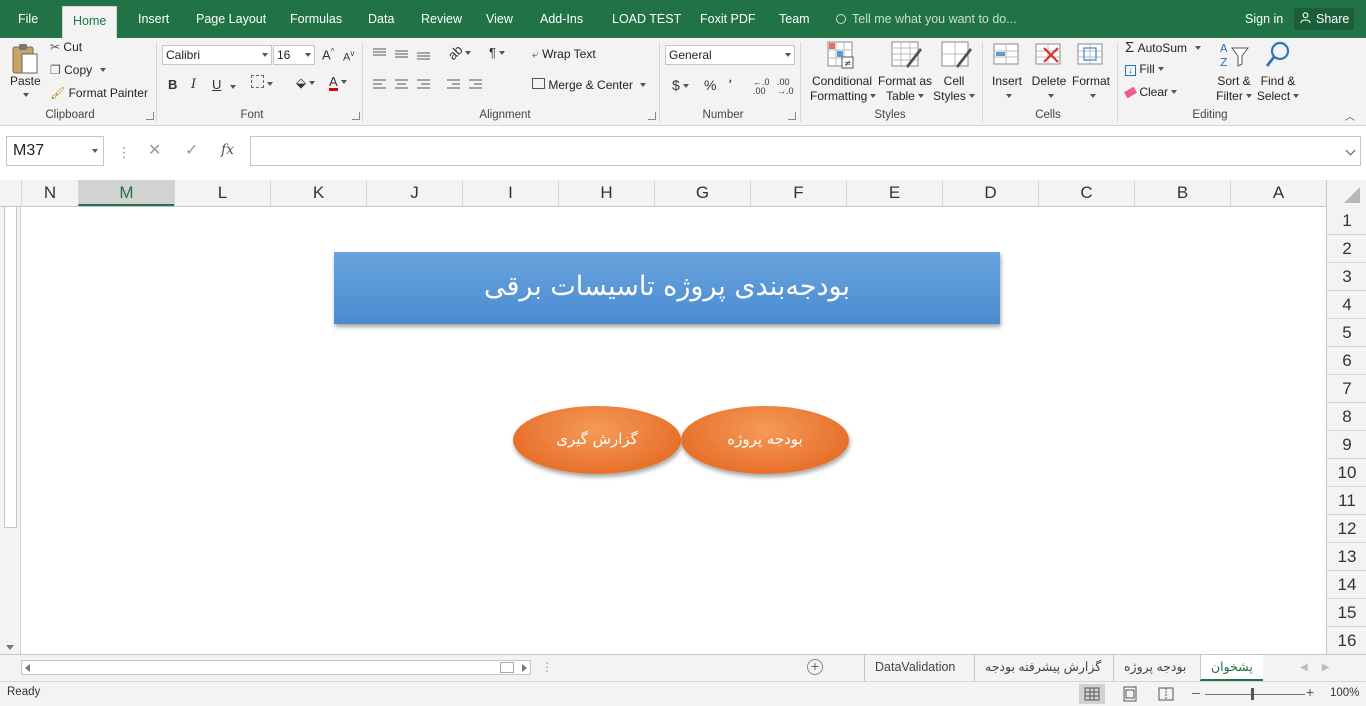 Image resolution: width=1366 pixels, height=706 pixels. Describe the element at coordinates (318, 193) in the screenshot. I see `column-header-k: K` at that location.